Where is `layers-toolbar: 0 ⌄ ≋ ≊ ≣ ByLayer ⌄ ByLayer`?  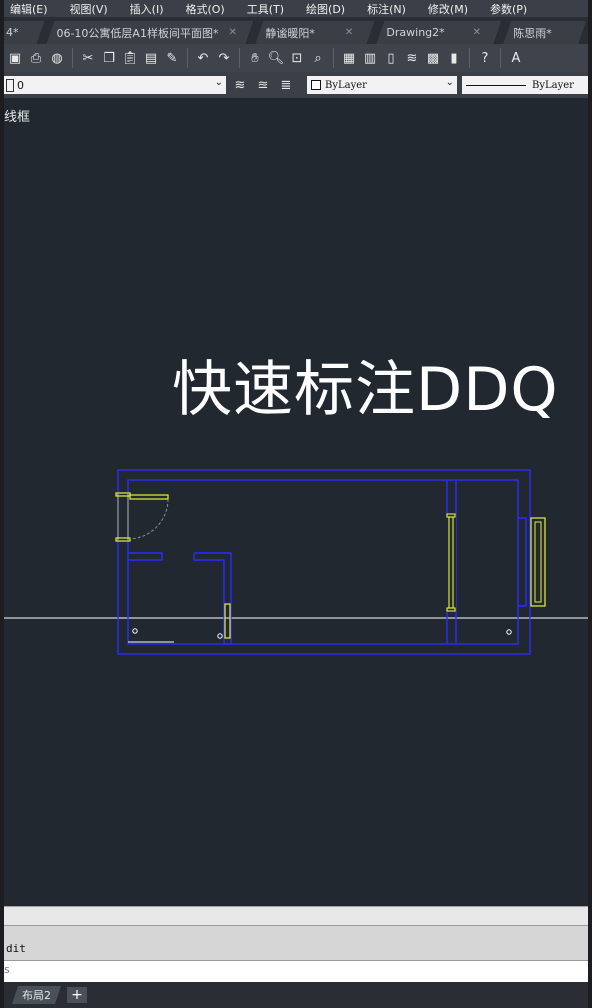 layers-toolbar: 0 ⌄ ≋ ≊ ≣ ByLayer ⌄ ByLayer is located at coordinates (296, 85).